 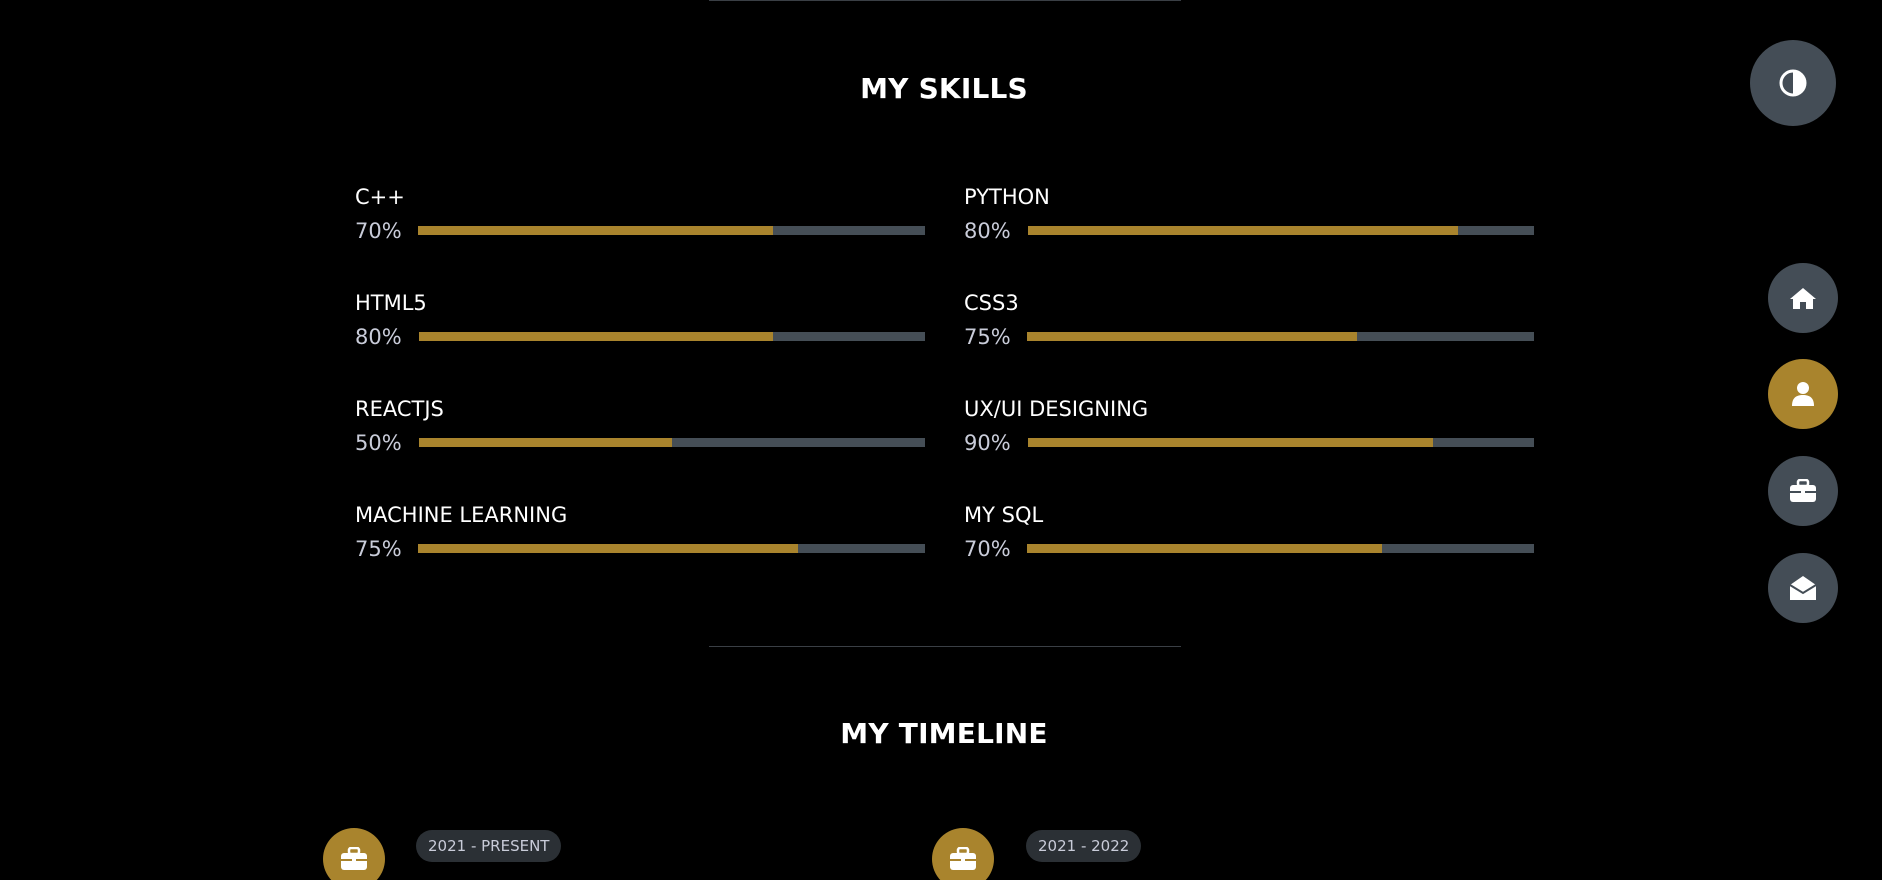 What do you see at coordinates (1249, 432) in the screenshot?
I see `skill-item-ux-ui-designing: UX/UI DESIGNING 90%` at bounding box center [1249, 432].